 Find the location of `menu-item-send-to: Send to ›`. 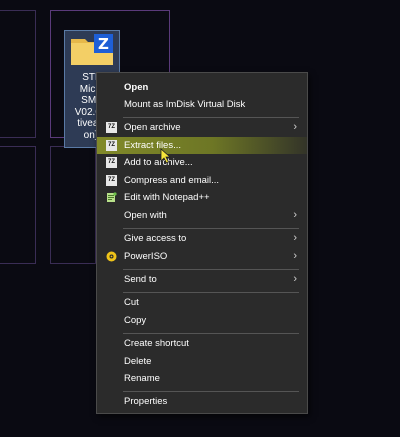

menu-item-send-to: Send to › is located at coordinates (202, 279).